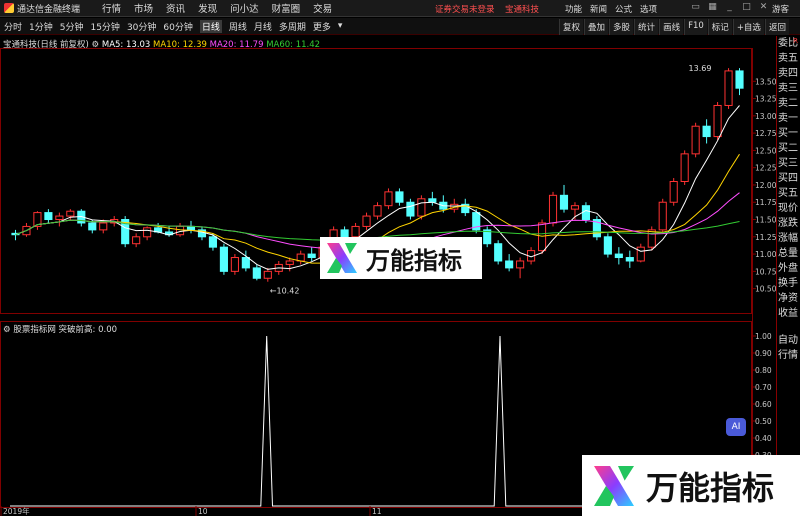  What do you see at coordinates (414, 260) in the screenshot?
I see `watermark-text: 万能指标` at bounding box center [414, 260].